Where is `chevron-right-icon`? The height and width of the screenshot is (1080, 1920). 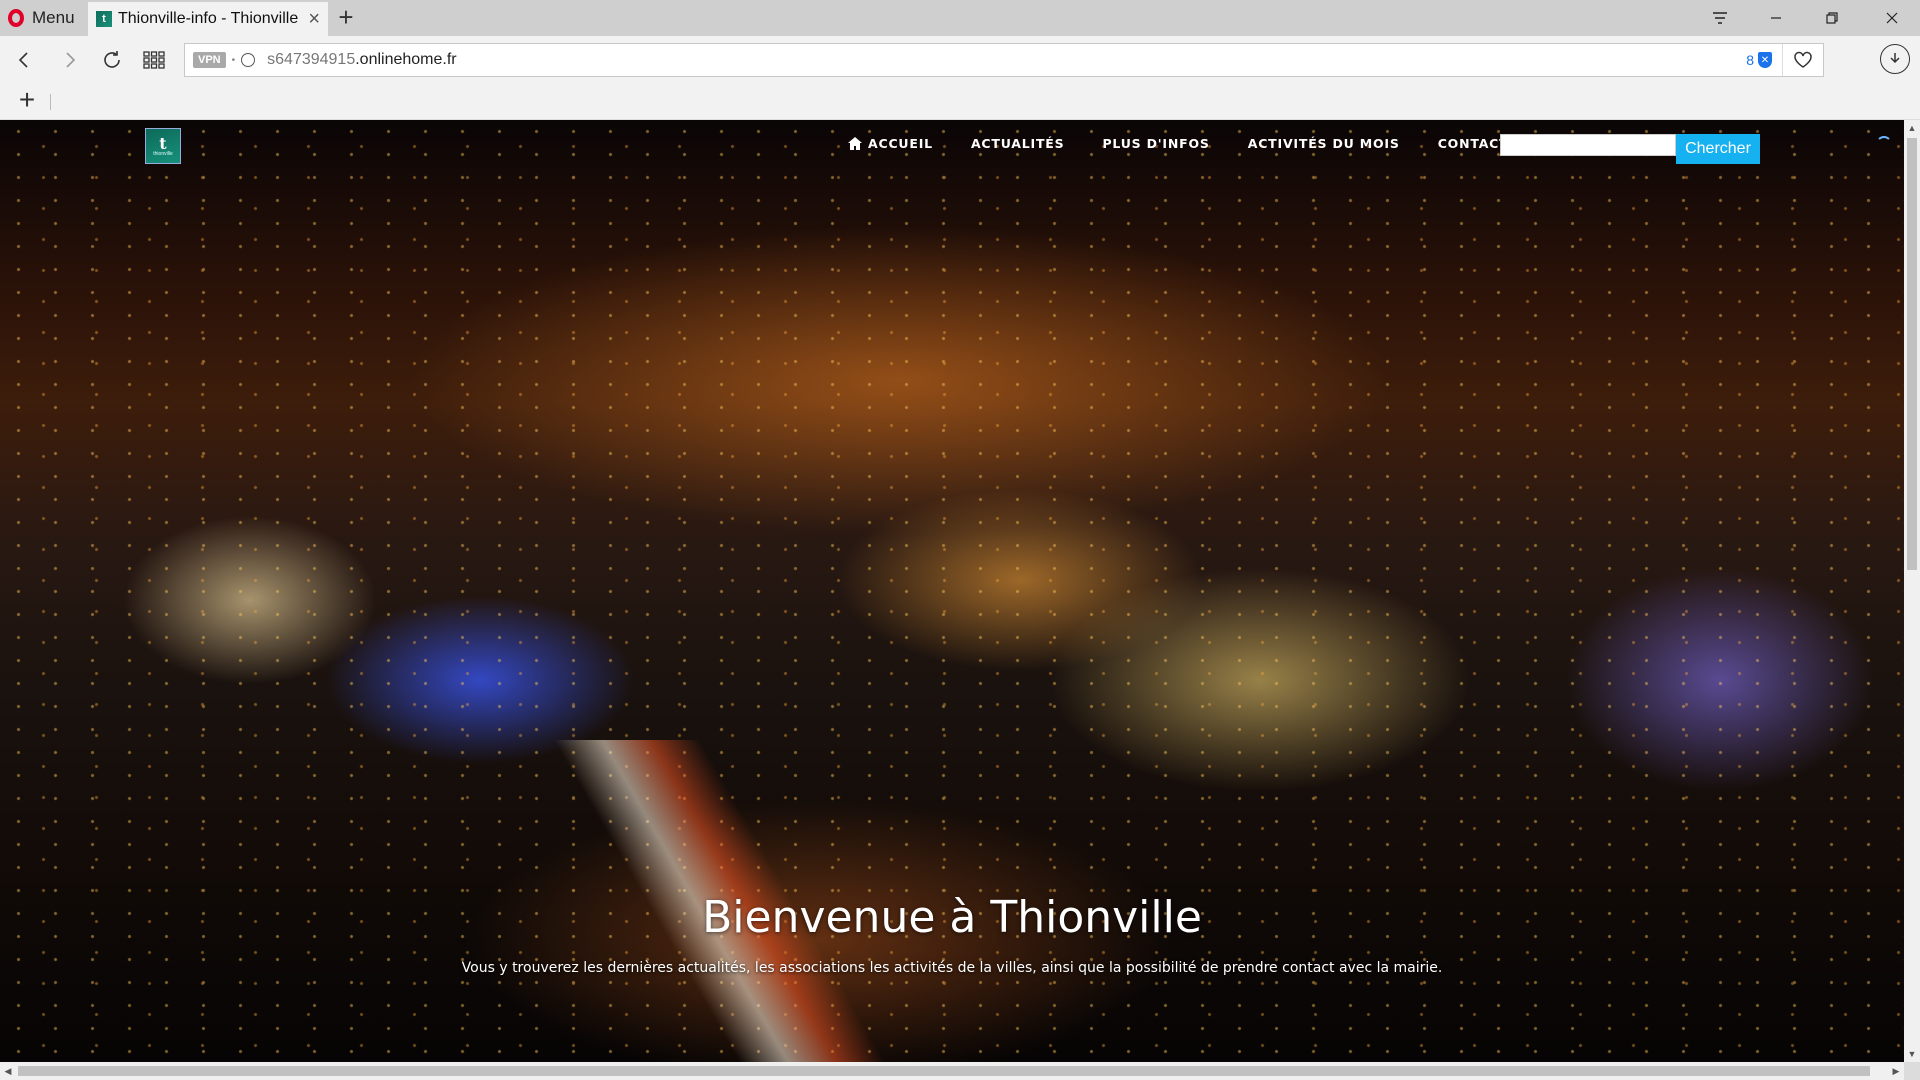 chevron-right-icon is located at coordinates (71, 60).